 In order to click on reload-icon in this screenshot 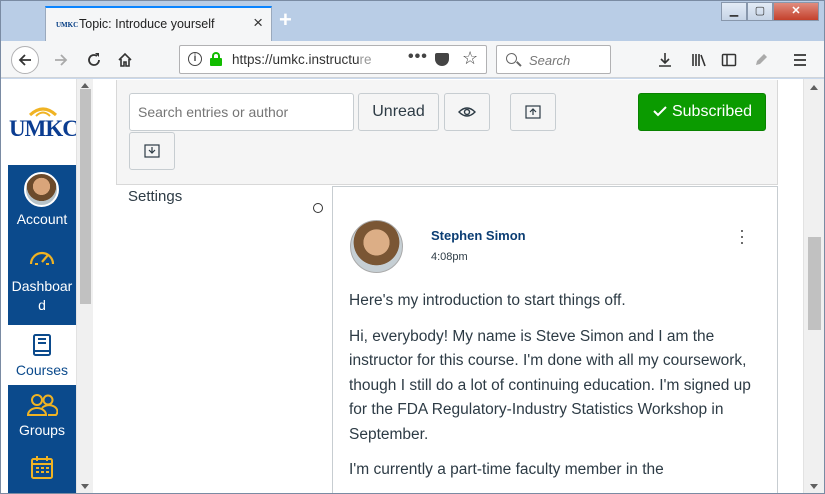, I will do `click(94, 59)`.